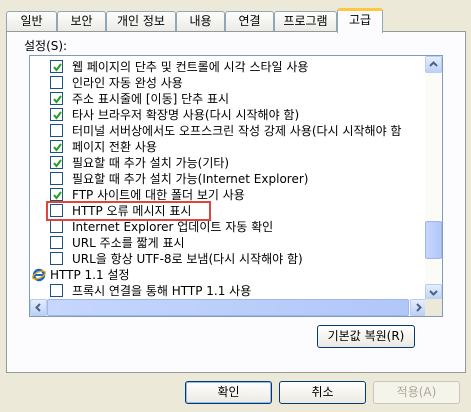  What do you see at coordinates (127, 83) in the screenshot?
I see `setting-label: 인라인 자동 완성 사용` at bounding box center [127, 83].